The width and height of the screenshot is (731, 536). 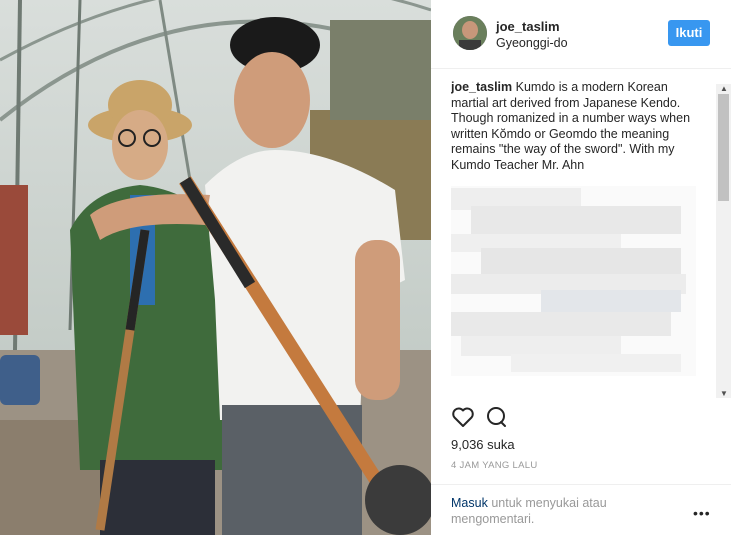 I want to click on scroll-down-arrow-icon: ▼, so click(x=724, y=393).